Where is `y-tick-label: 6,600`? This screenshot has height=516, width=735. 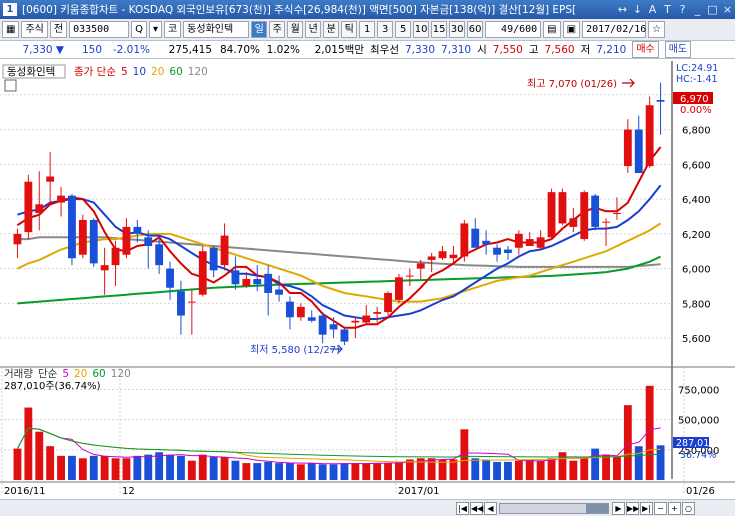 y-tick-label: 6,600 is located at coordinates (696, 165).